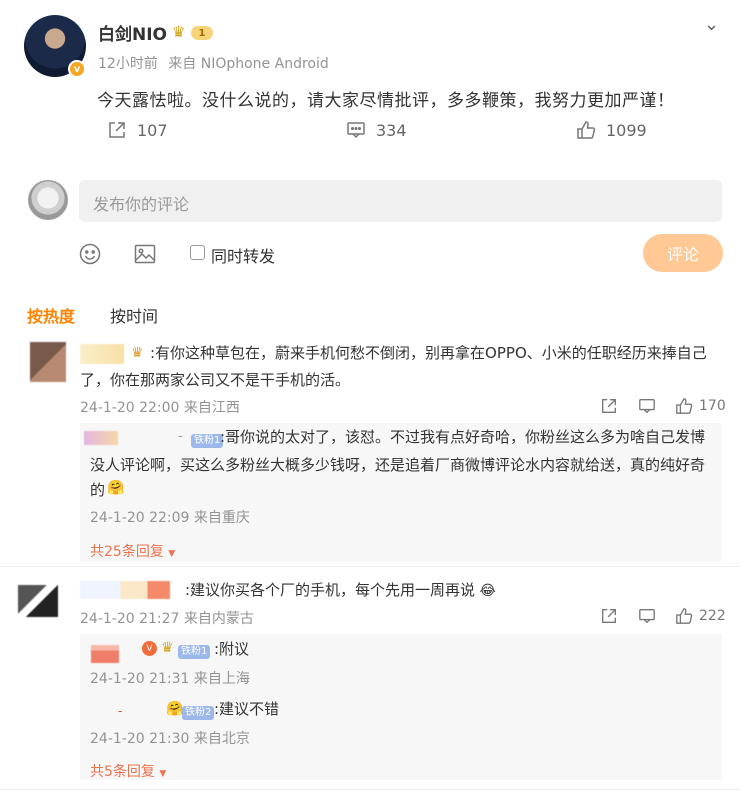 The height and width of the screenshot is (797, 740). I want to click on like-button: 1099, so click(611, 130).